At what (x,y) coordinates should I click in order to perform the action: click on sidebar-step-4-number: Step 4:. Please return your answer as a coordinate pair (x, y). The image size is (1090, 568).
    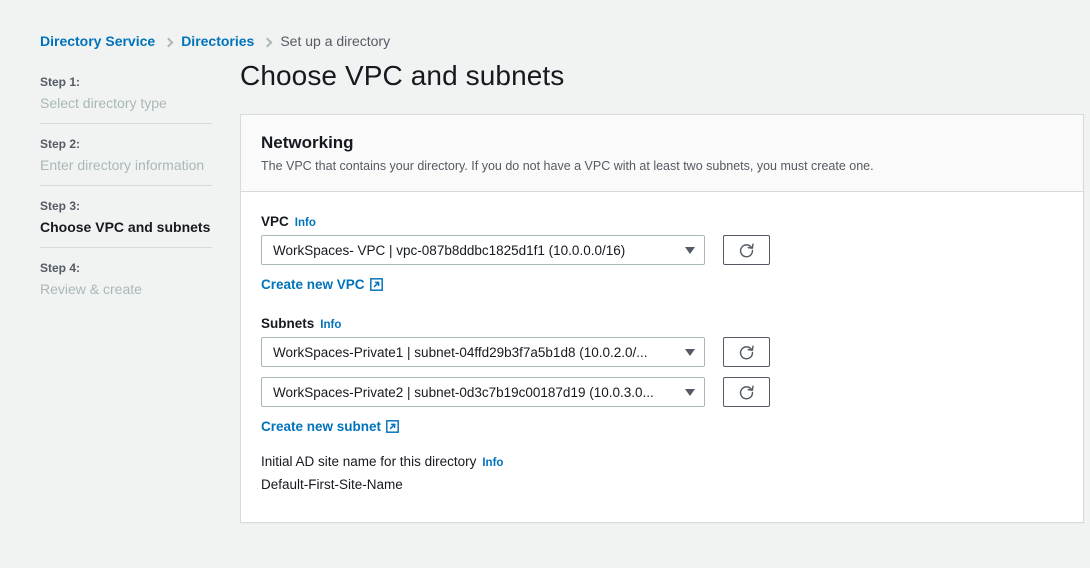
    Looking at the image, I should click on (60, 268).